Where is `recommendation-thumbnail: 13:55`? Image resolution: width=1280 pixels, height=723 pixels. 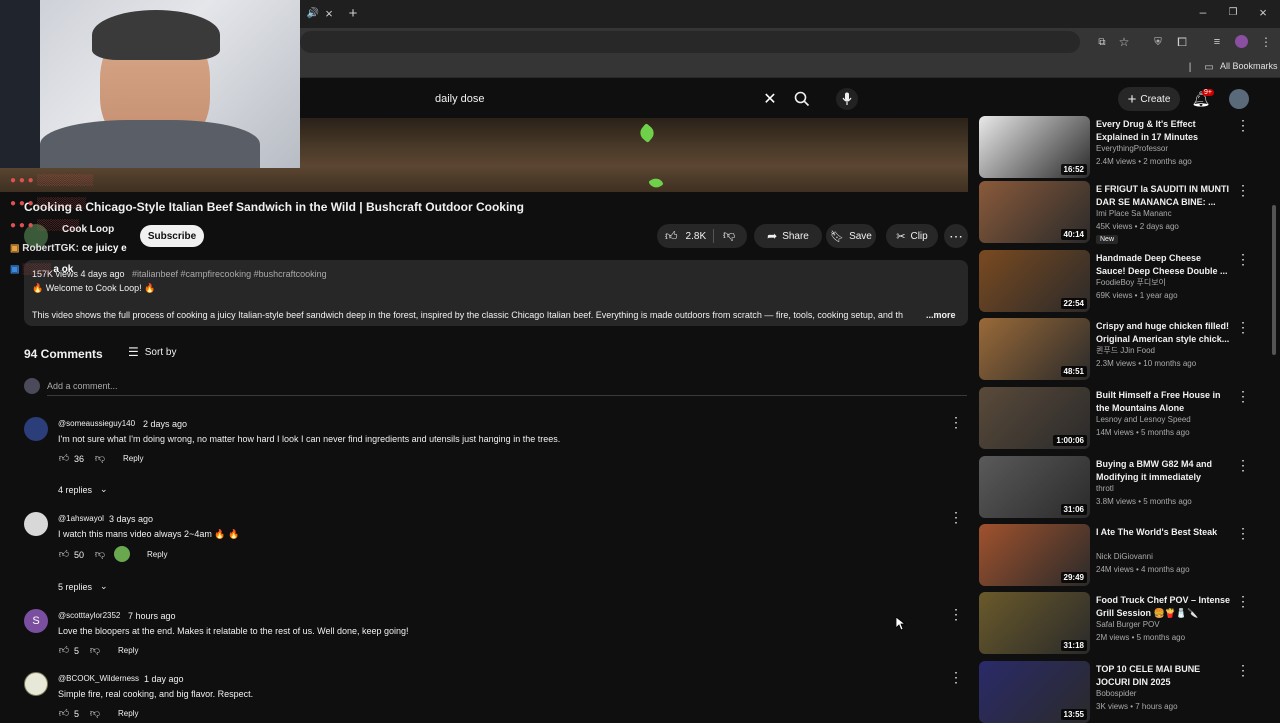 recommendation-thumbnail: 13:55 is located at coordinates (1034, 692).